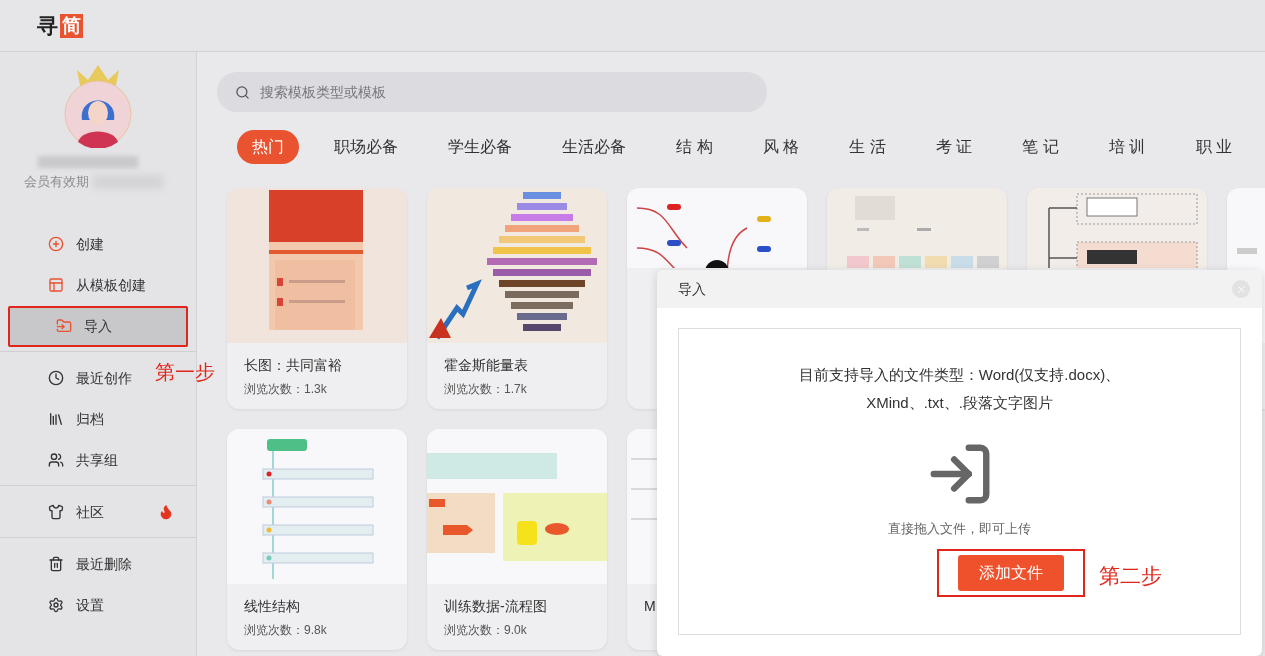 This screenshot has height=656, width=1265. I want to click on books-icon, so click(56, 419).